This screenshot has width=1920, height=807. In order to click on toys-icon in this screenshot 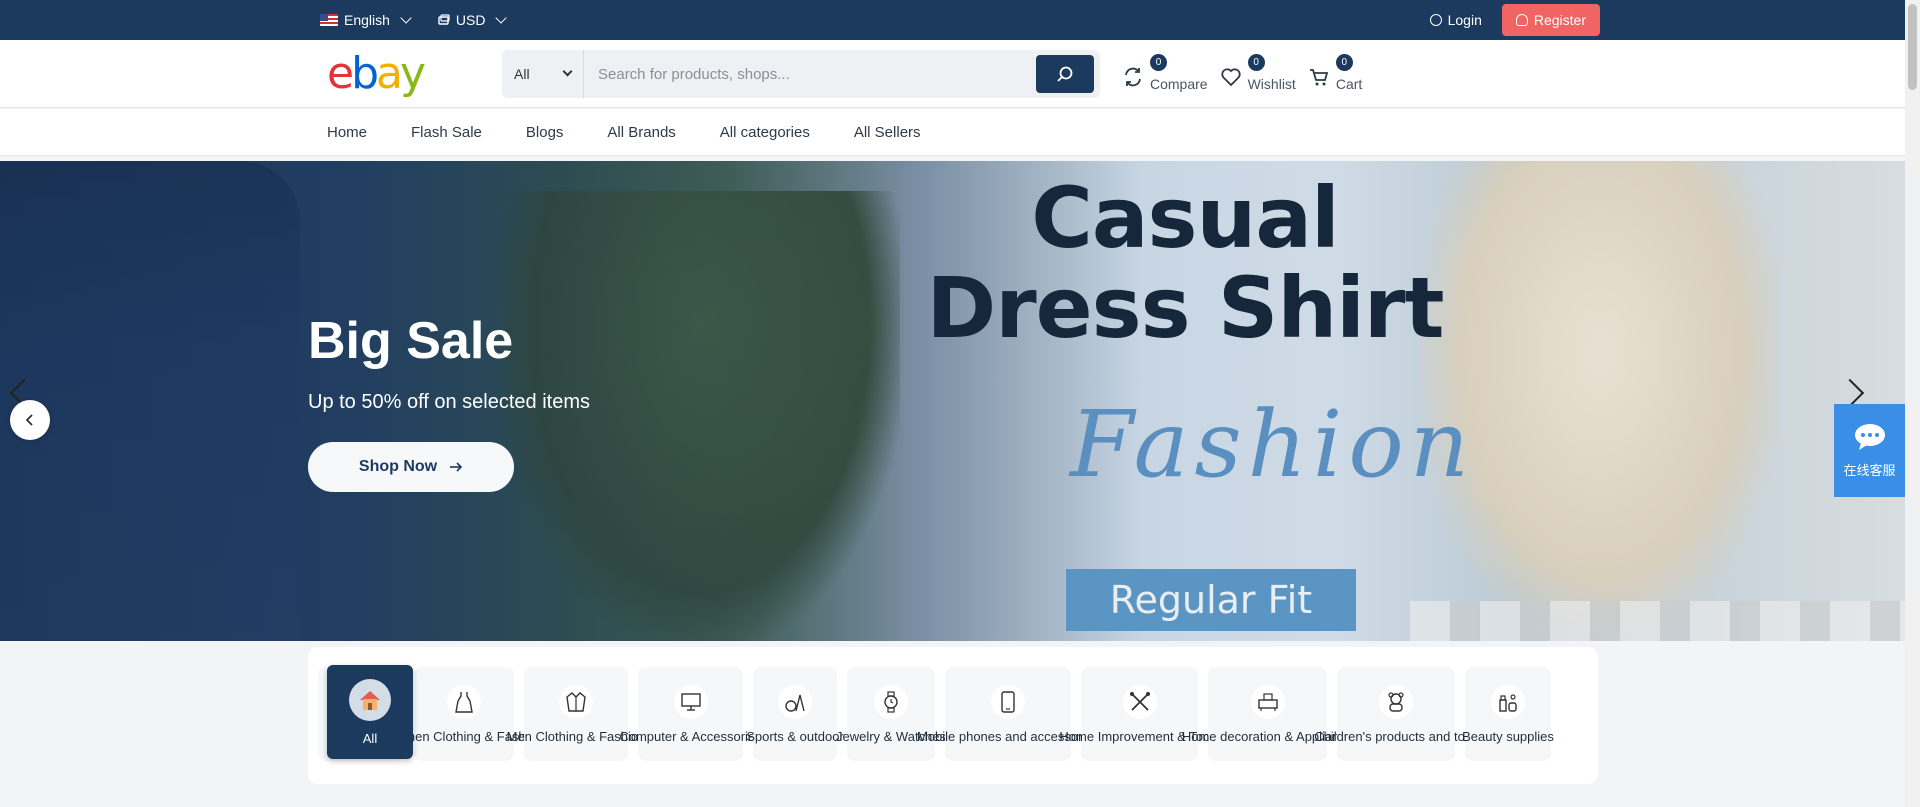, I will do `click(1396, 701)`.